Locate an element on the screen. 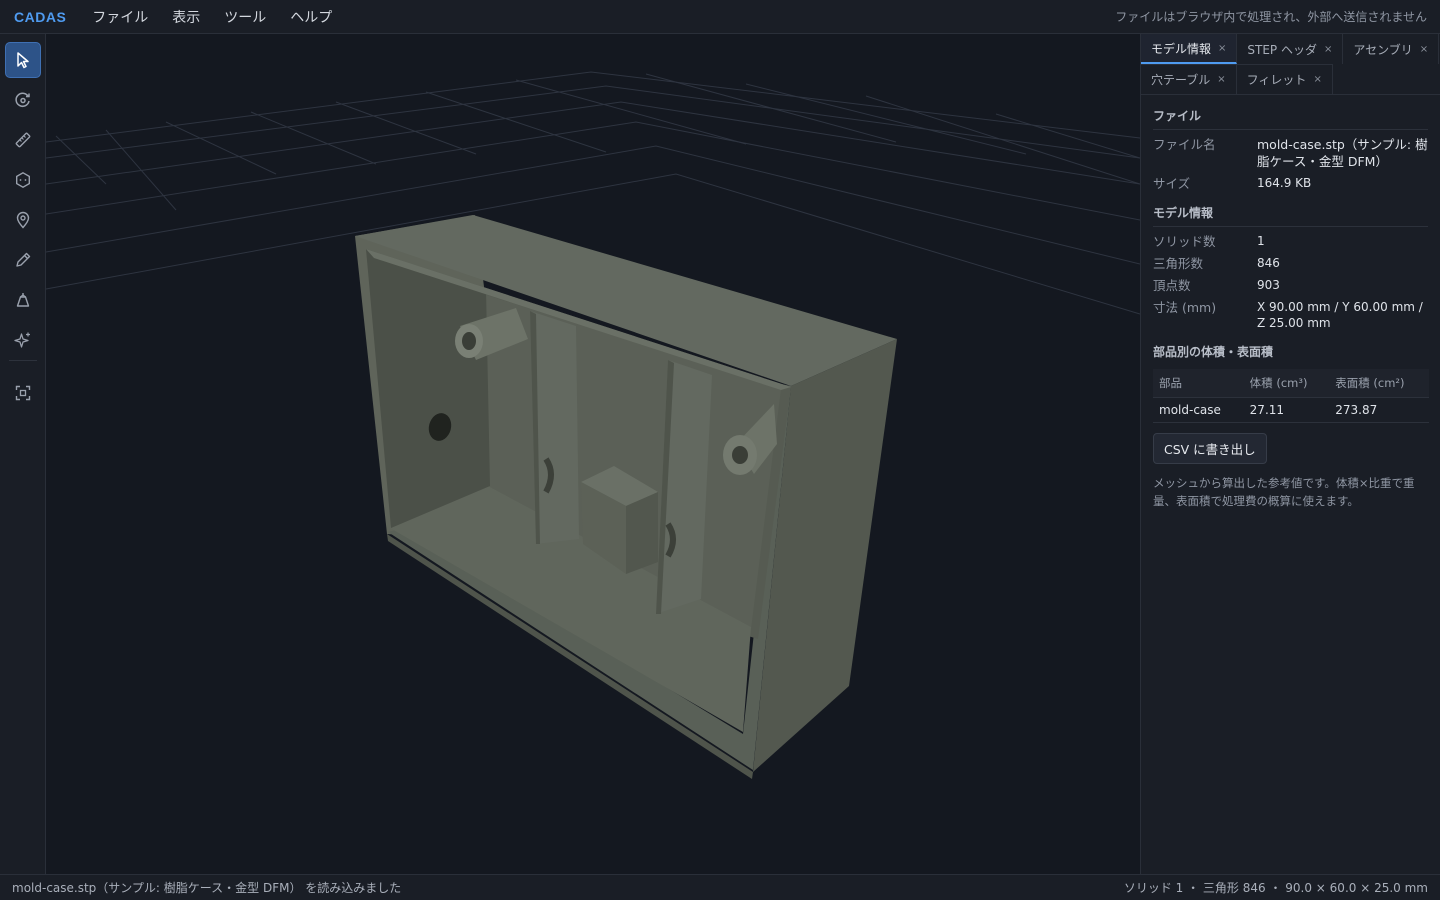 This screenshot has height=900, width=1440. tab-label: フィレット is located at coordinates (1276, 80).